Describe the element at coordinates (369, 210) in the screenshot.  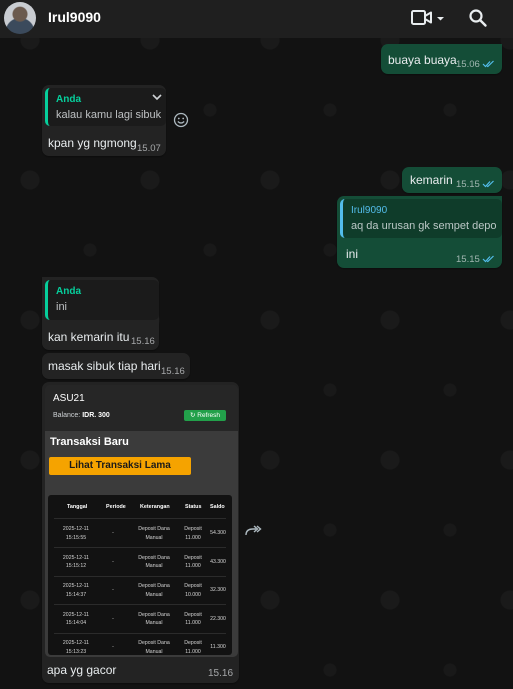
I see `quote-author: Irul9090` at that location.